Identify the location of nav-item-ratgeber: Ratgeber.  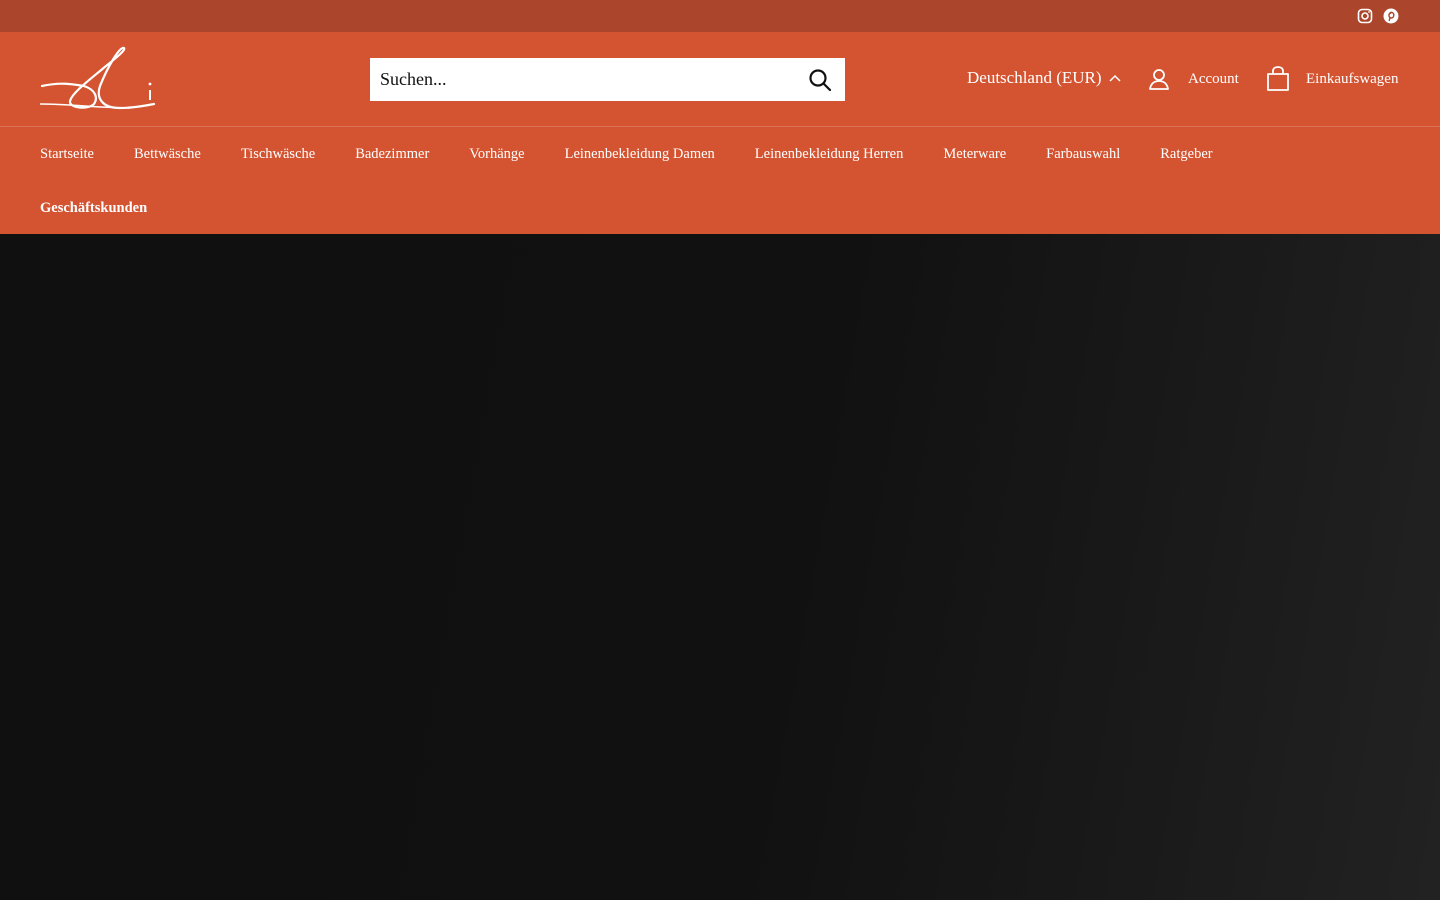
(1186, 154).